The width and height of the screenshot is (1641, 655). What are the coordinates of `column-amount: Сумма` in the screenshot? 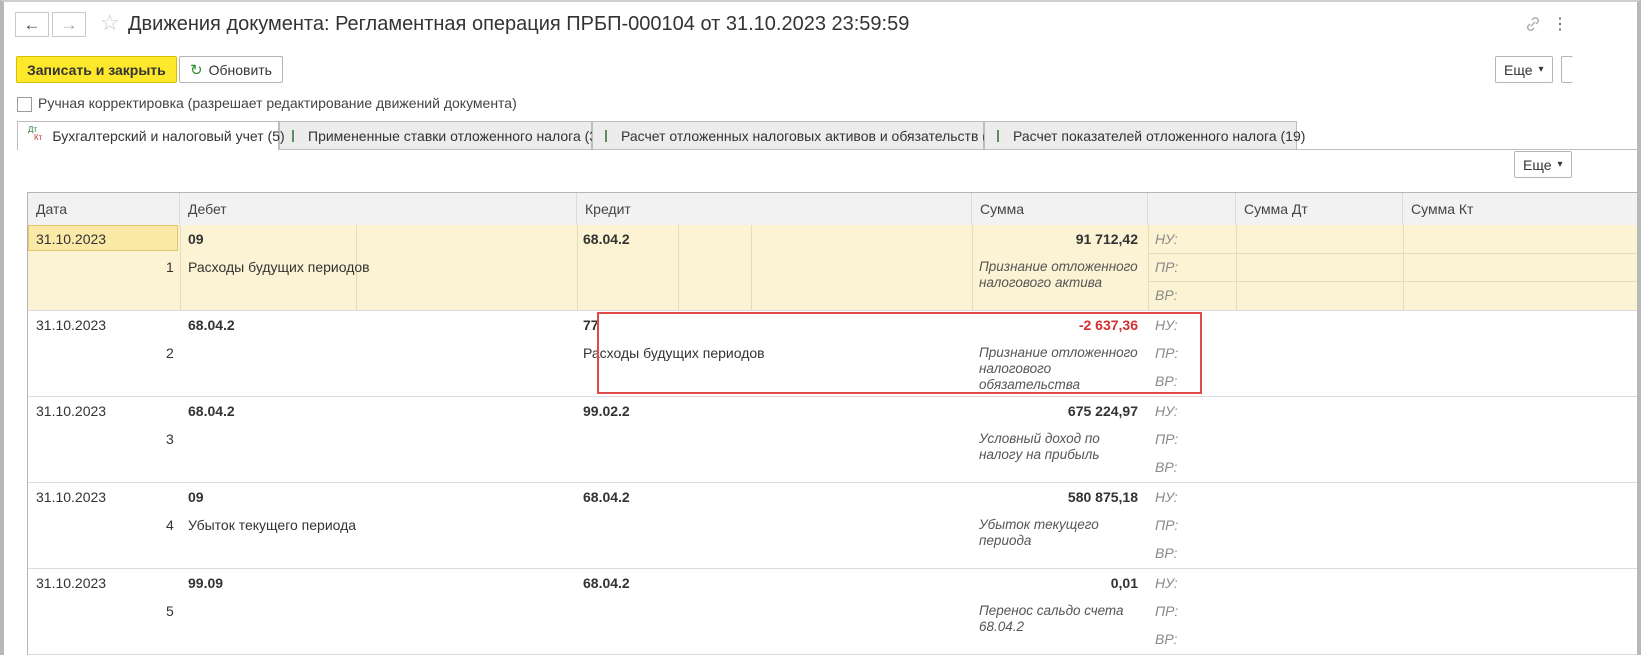 It's located at (1060, 209).